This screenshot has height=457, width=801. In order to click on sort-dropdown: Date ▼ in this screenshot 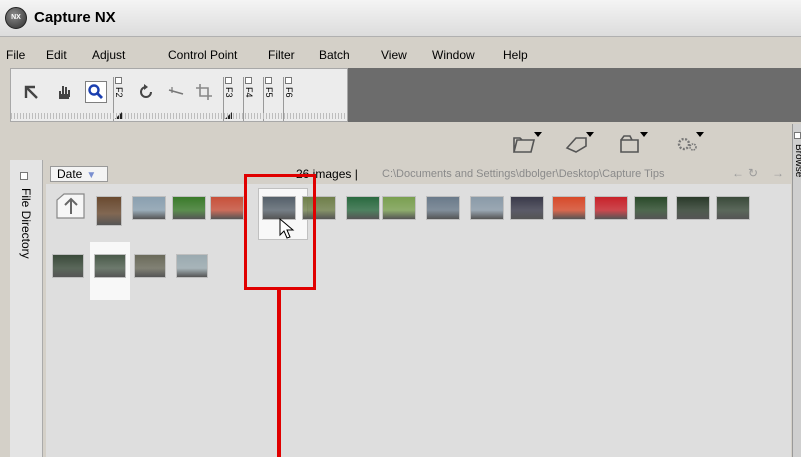, I will do `click(79, 174)`.